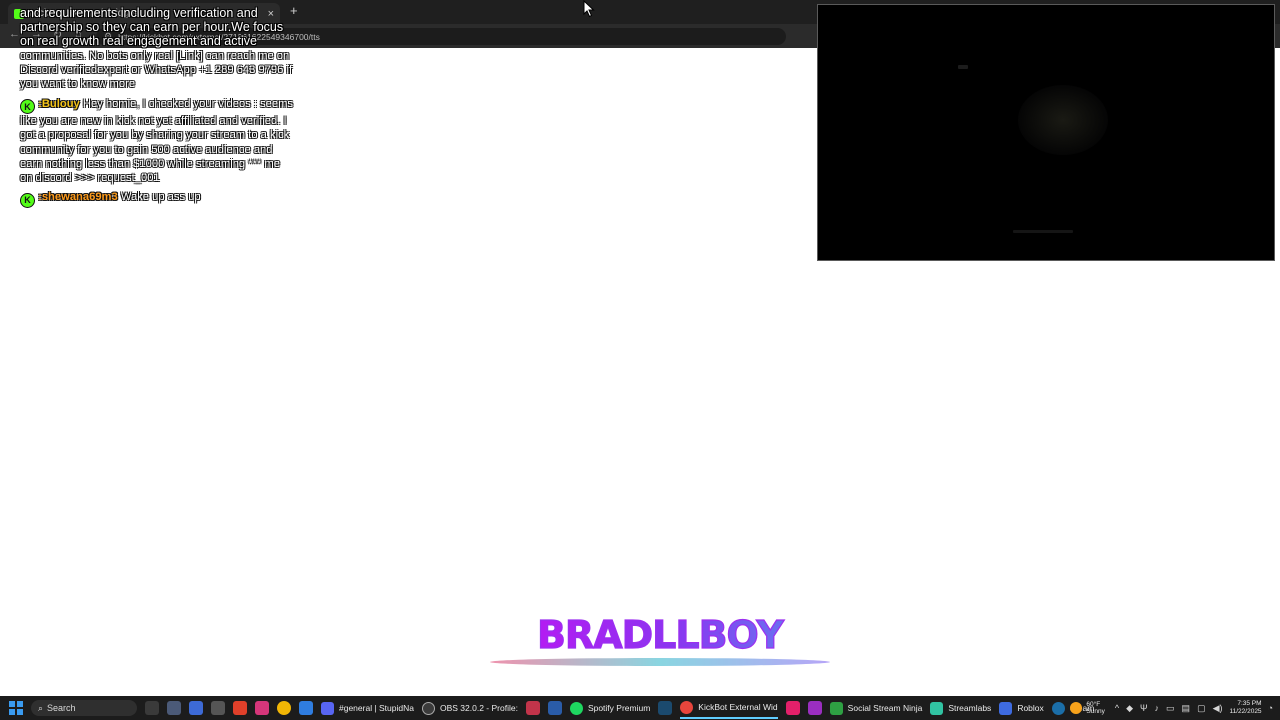 This screenshot has height=720, width=1280. What do you see at coordinates (1046, 132) in the screenshot?
I see `webcam-feed` at bounding box center [1046, 132].